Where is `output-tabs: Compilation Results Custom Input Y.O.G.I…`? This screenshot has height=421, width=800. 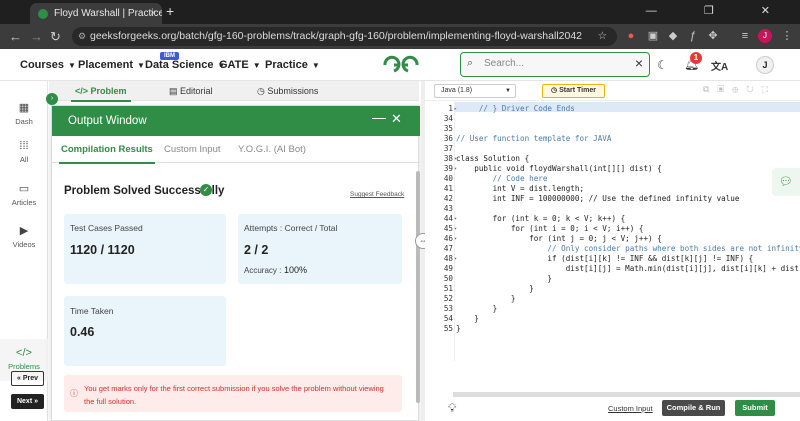 output-tabs: Compilation Results Custom Input Y.O.G.I… is located at coordinates (236, 150).